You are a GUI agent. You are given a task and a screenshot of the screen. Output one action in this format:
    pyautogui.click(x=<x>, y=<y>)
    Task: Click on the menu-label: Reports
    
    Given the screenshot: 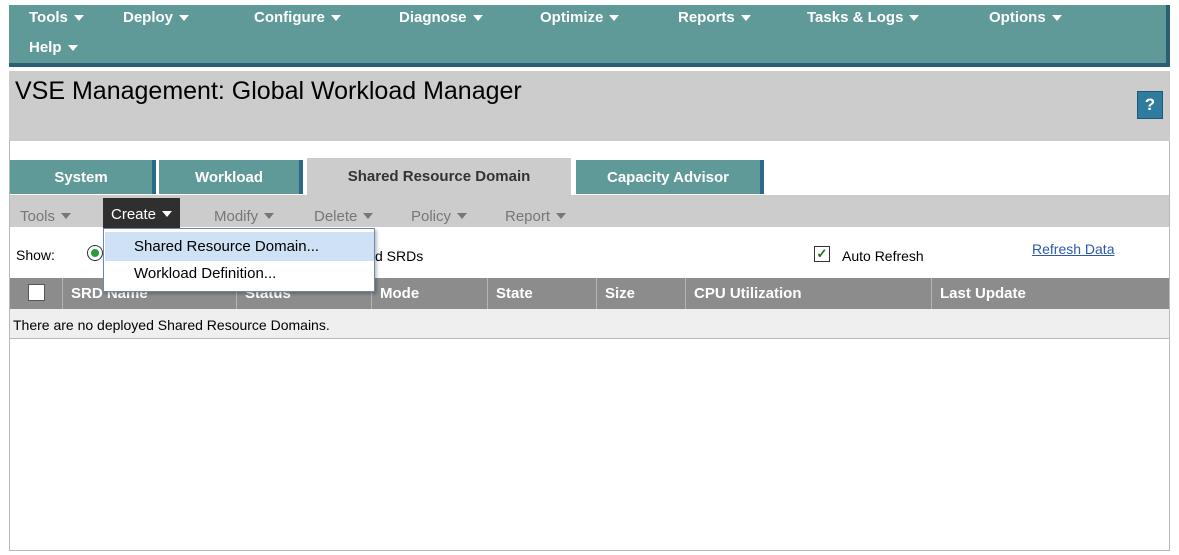 What is the action you would take?
    pyautogui.click(x=706, y=17)
    